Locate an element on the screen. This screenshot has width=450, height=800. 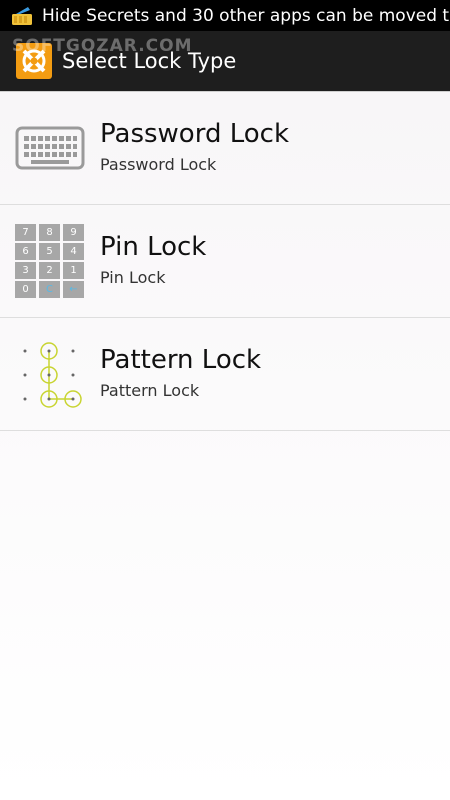
key-6: 6 is located at coordinates (25, 251).